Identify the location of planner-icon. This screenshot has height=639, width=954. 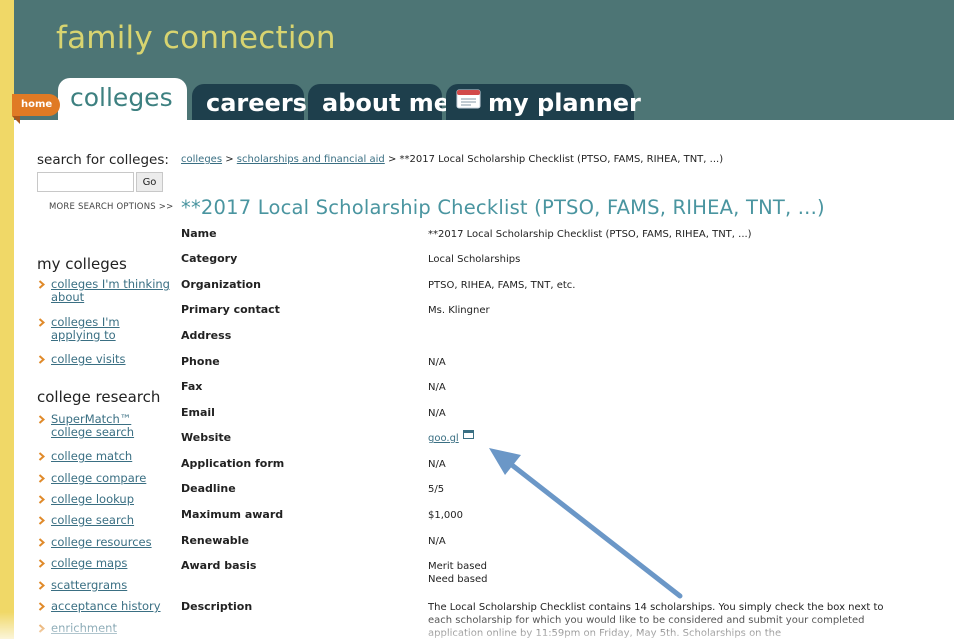
(469, 102).